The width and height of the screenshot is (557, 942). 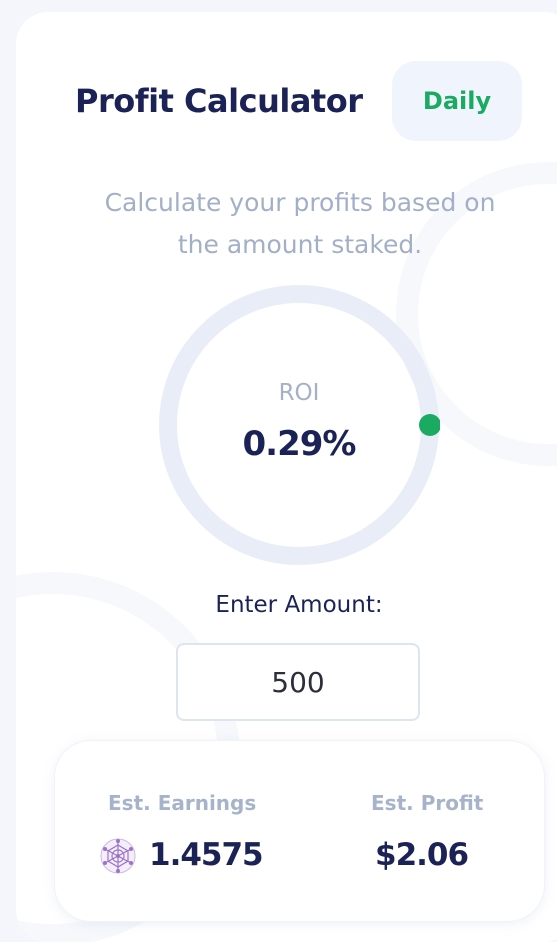 What do you see at coordinates (206, 855) in the screenshot?
I see `est-earnings-value: 1.4575` at bounding box center [206, 855].